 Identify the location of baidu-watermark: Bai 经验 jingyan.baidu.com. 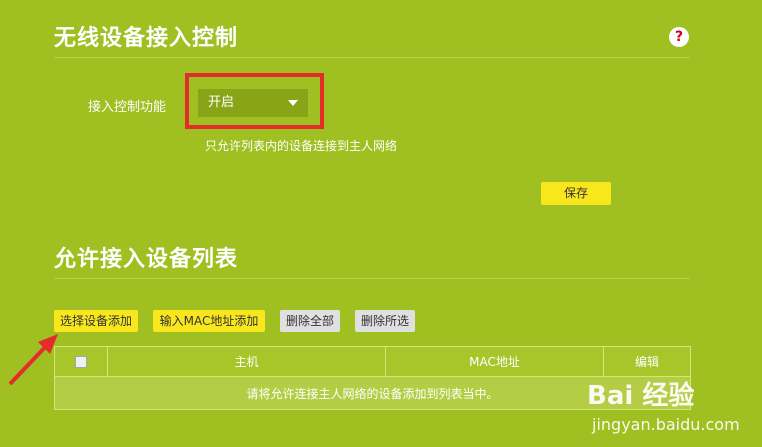
(672, 410).